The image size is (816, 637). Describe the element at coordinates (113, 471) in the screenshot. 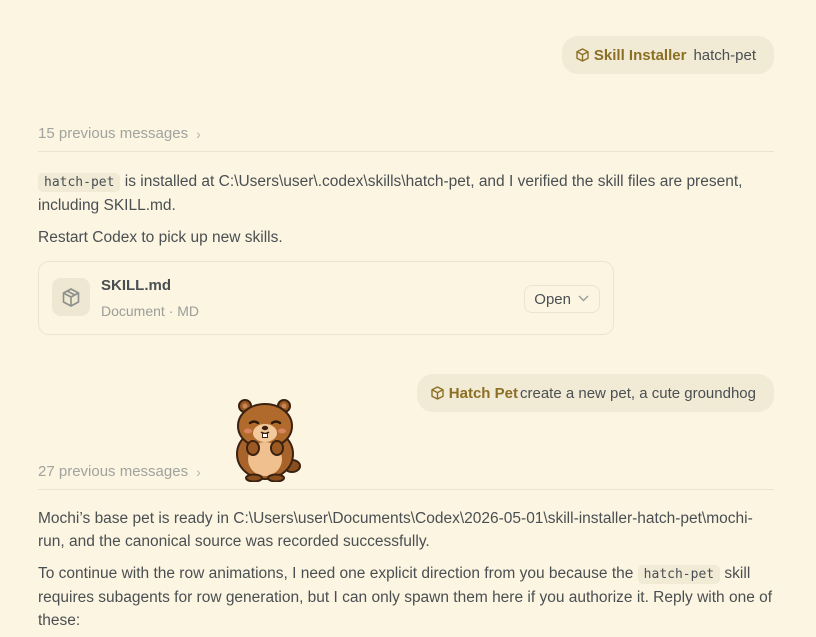

I see `previous-messages-label: 27 previous messages` at that location.